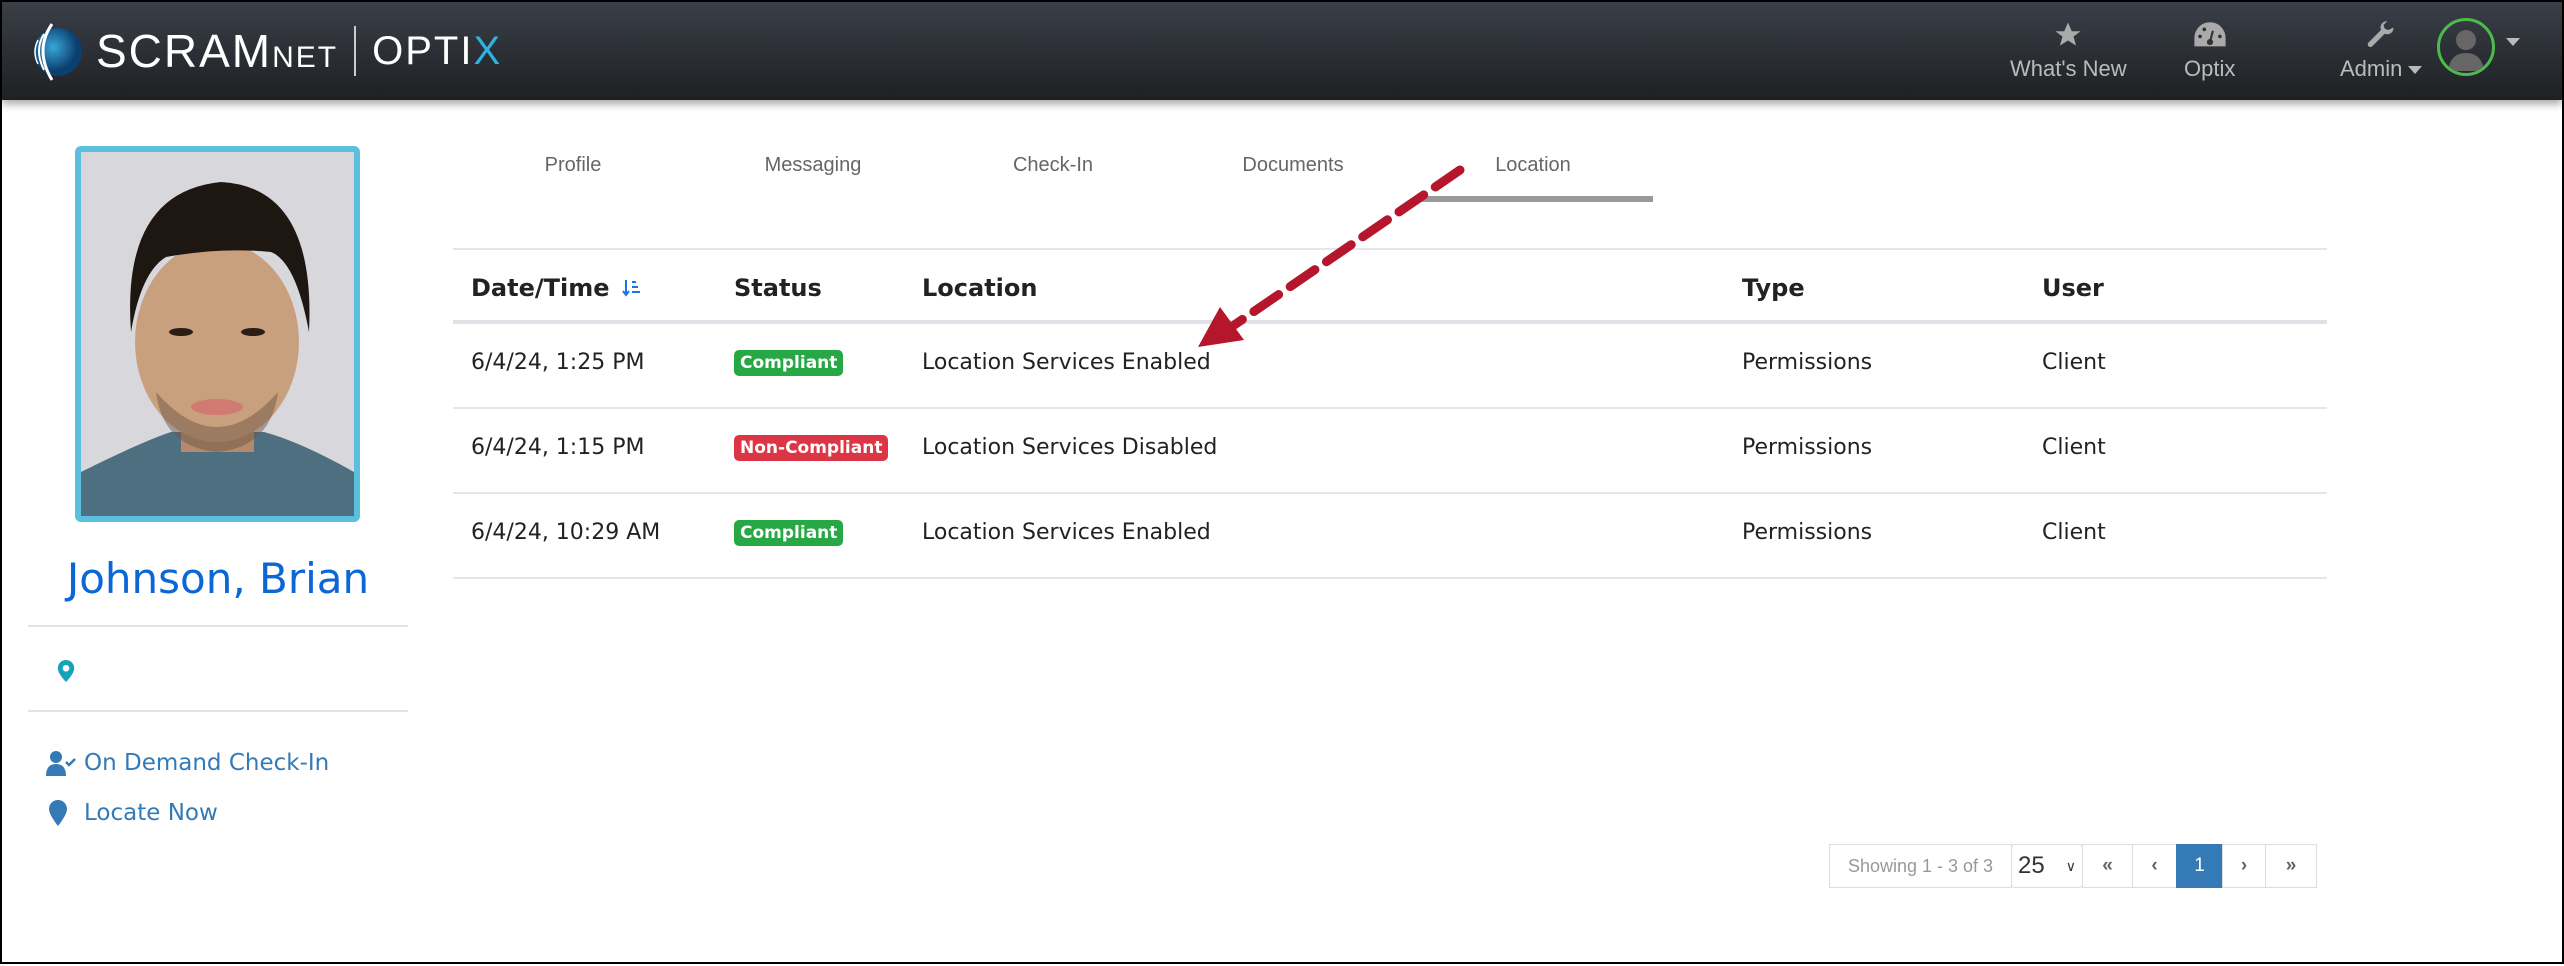 The image size is (2564, 966). What do you see at coordinates (1331, 256) in the screenshot?
I see `annotation-arrow` at bounding box center [1331, 256].